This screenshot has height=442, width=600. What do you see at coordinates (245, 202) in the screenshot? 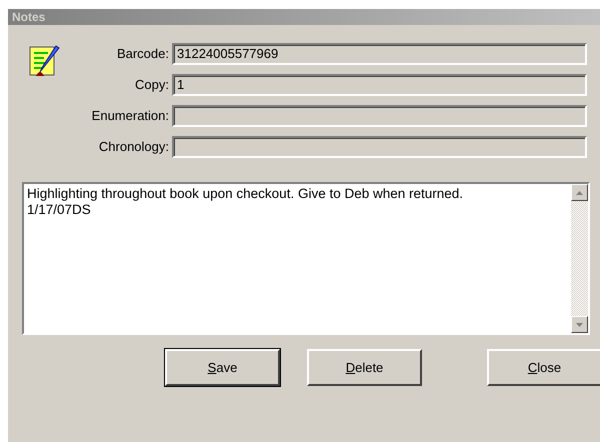
I see `note-text: Highlighting throughout book upon checkout. Give to Deb when returned. 1/17/07DS` at bounding box center [245, 202].